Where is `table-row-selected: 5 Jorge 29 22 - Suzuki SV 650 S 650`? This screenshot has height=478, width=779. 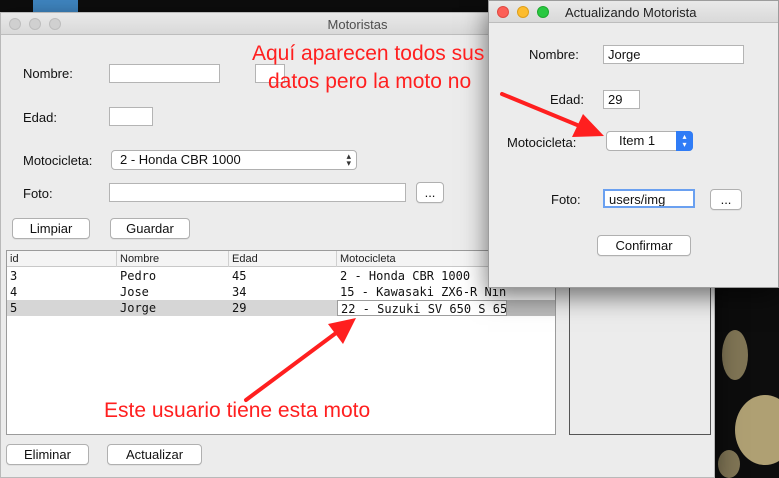 table-row-selected: 5 Jorge 29 22 - Suzuki SV 650 S 650 is located at coordinates (281, 308).